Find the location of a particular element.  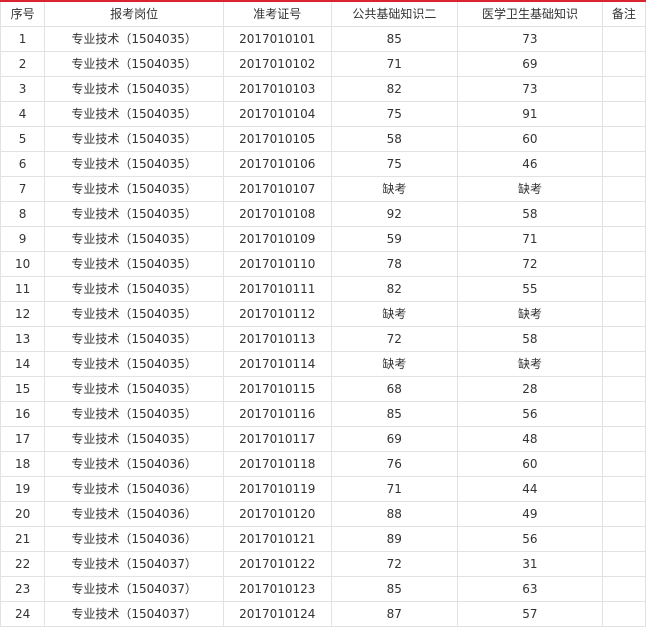

cell-medical-knowledge: 72 is located at coordinates (530, 264).